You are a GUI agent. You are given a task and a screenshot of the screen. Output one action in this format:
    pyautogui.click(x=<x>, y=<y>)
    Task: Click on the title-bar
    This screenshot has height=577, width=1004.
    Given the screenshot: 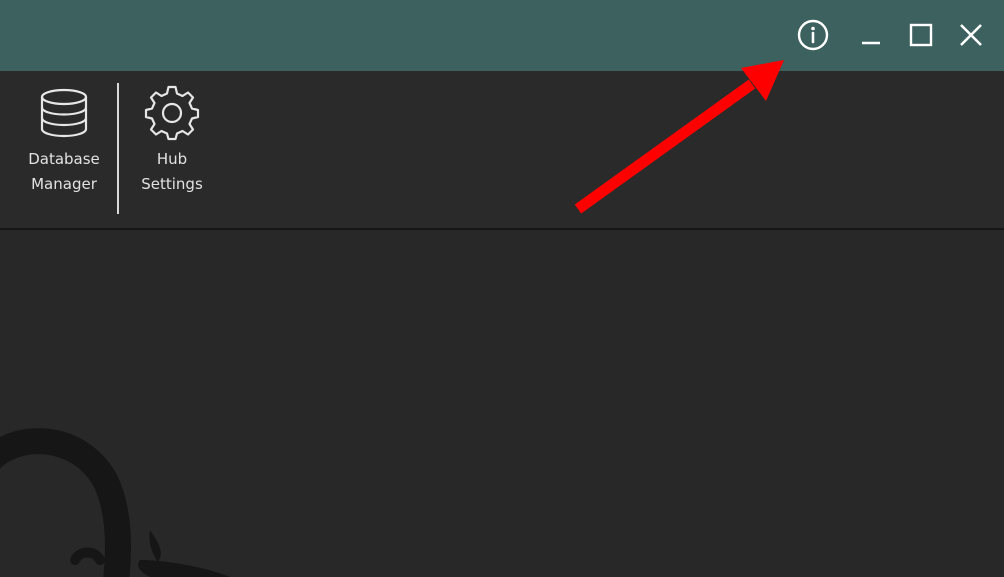 What is the action you would take?
    pyautogui.click(x=502, y=35)
    